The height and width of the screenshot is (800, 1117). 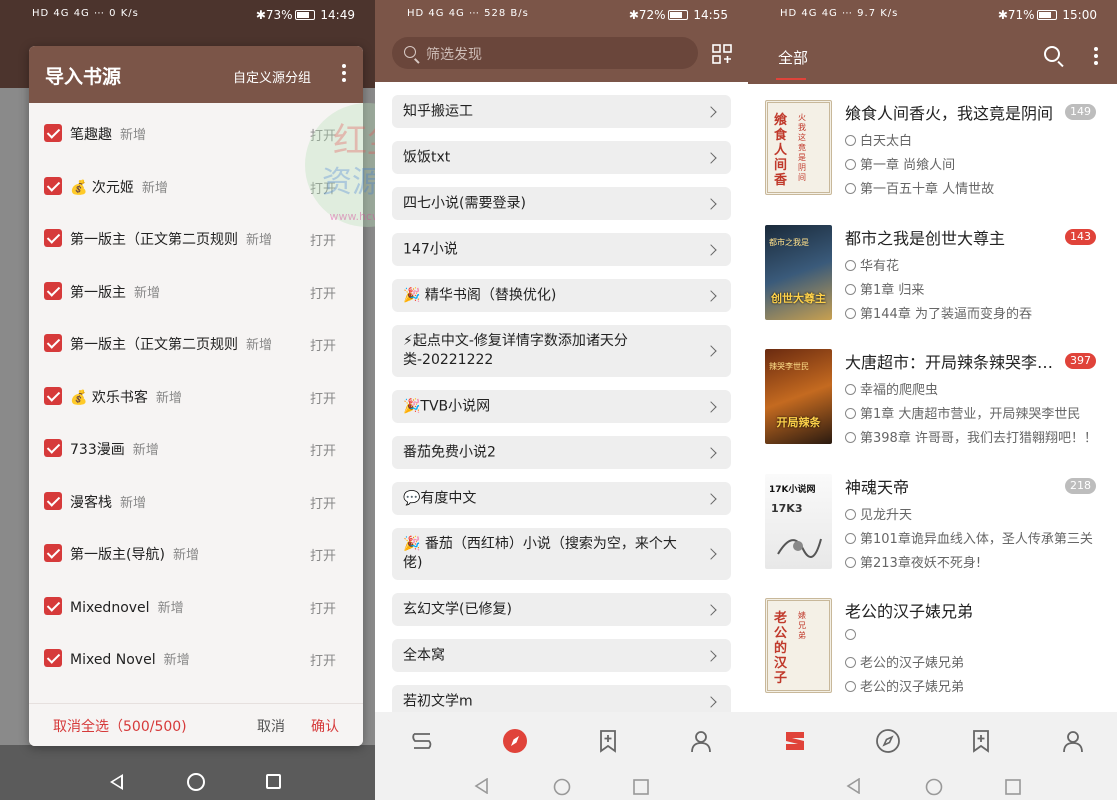 I want to click on discover-item: 🎉TVB小说网, so click(x=561, y=406).